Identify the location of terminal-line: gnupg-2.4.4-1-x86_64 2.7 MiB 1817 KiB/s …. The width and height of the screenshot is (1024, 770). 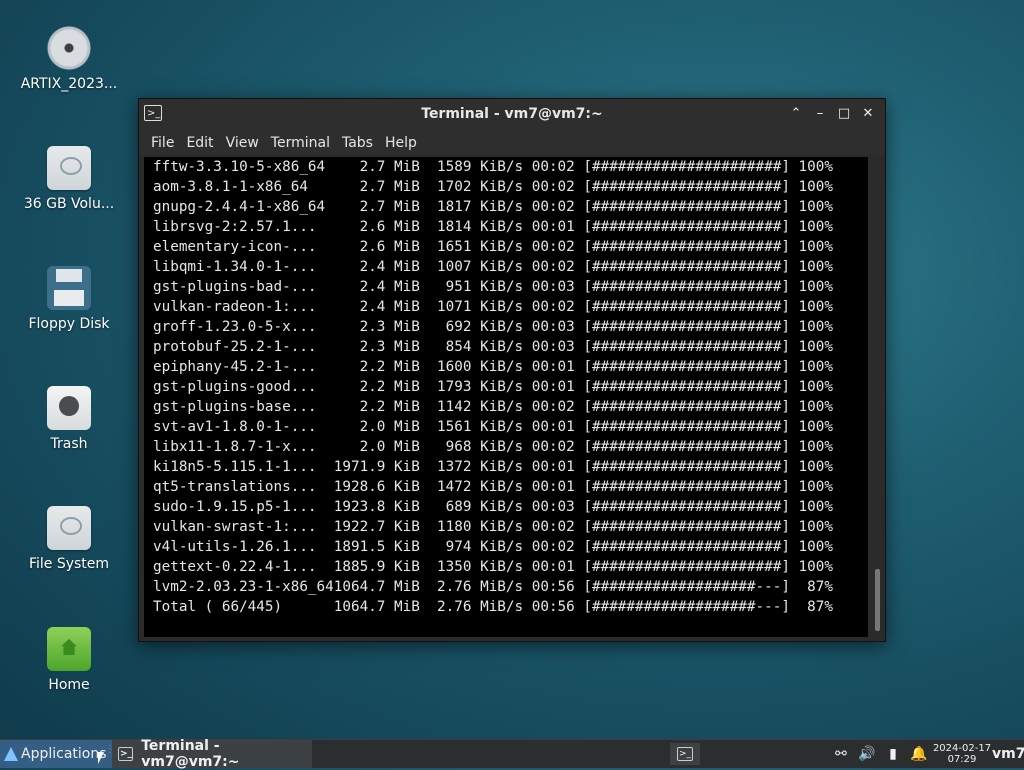
(493, 207).